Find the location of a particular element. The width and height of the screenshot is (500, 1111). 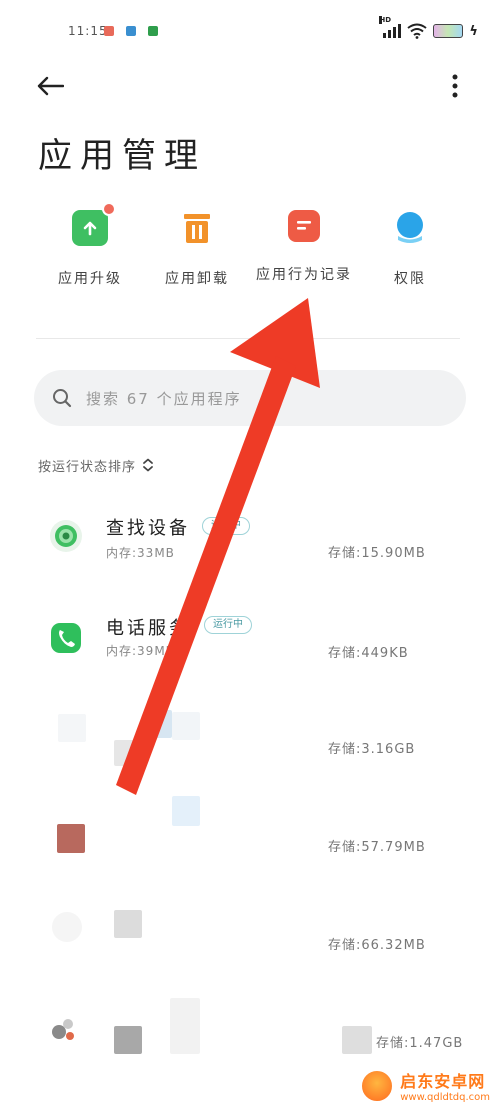

back-button is located at coordinates (50, 86).